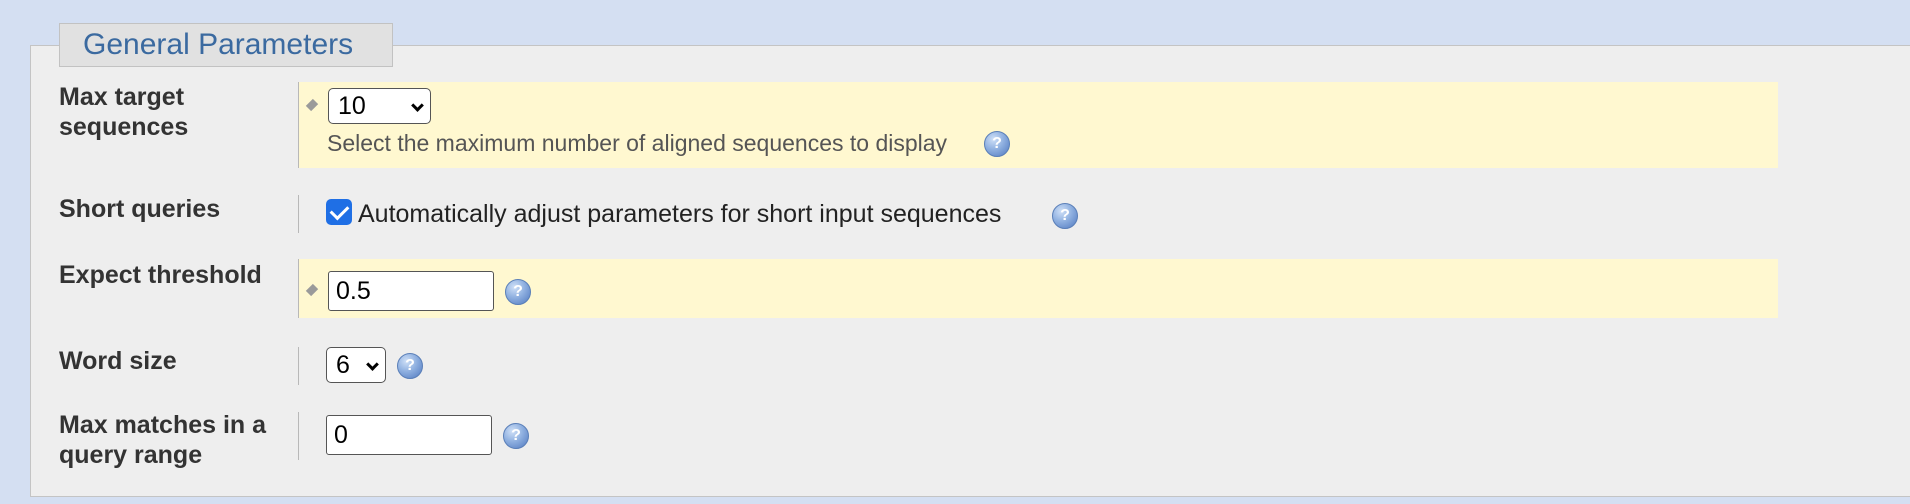 The width and height of the screenshot is (1910, 504). Describe the element at coordinates (140, 209) in the screenshot. I see `short-queries-label: Short queries` at that location.